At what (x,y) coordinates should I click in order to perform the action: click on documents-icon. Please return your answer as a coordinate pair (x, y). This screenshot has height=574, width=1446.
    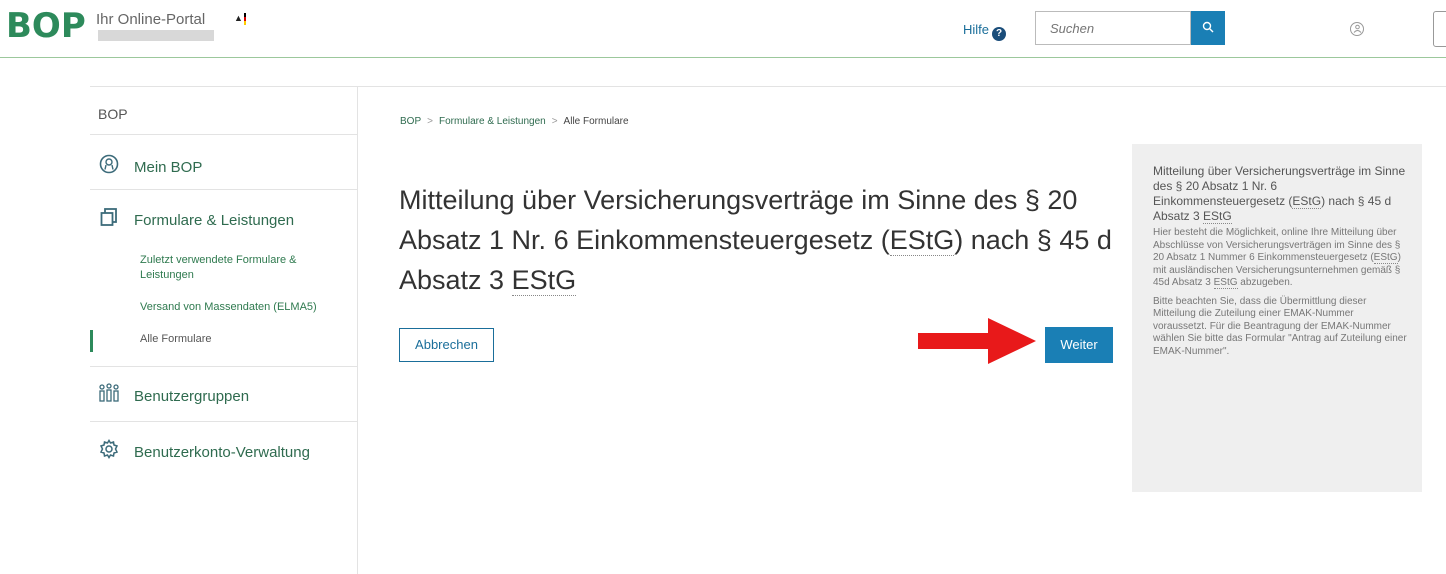
    Looking at the image, I should click on (109, 219).